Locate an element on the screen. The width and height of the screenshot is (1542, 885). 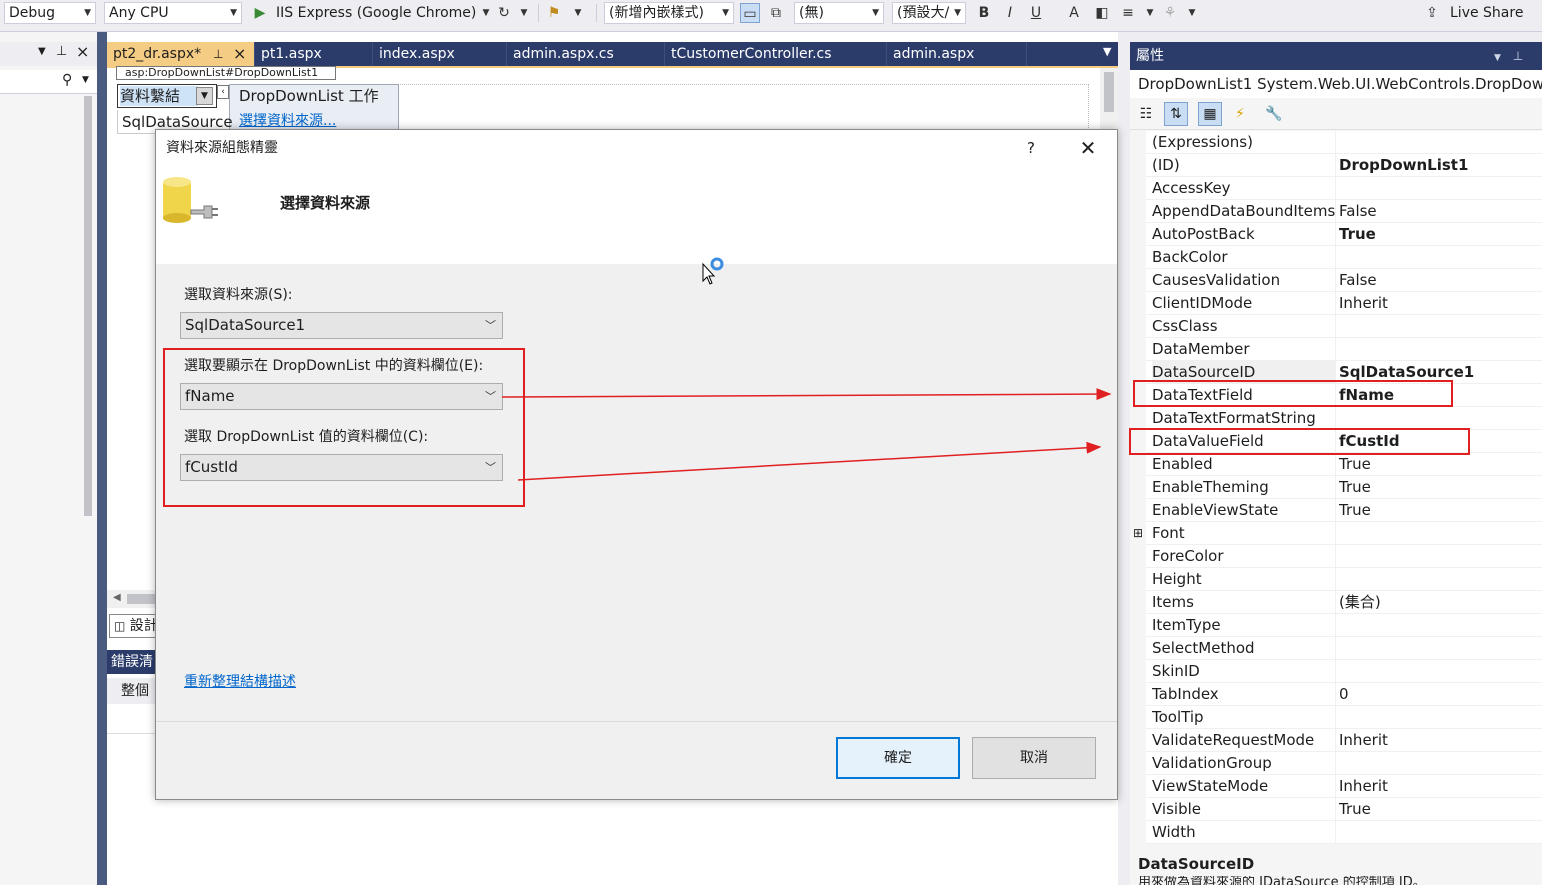
property-row: ItemType is located at coordinates (1336, 625).